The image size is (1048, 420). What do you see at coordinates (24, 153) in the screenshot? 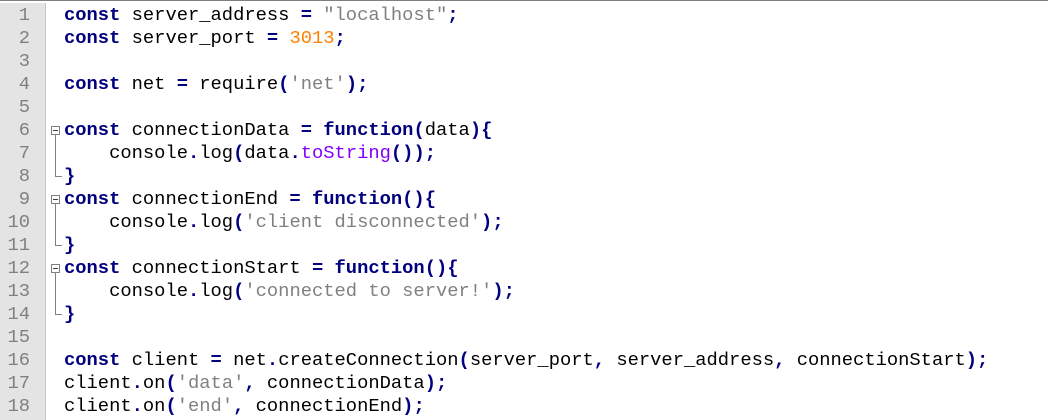
I see `line-number: 7` at bounding box center [24, 153].